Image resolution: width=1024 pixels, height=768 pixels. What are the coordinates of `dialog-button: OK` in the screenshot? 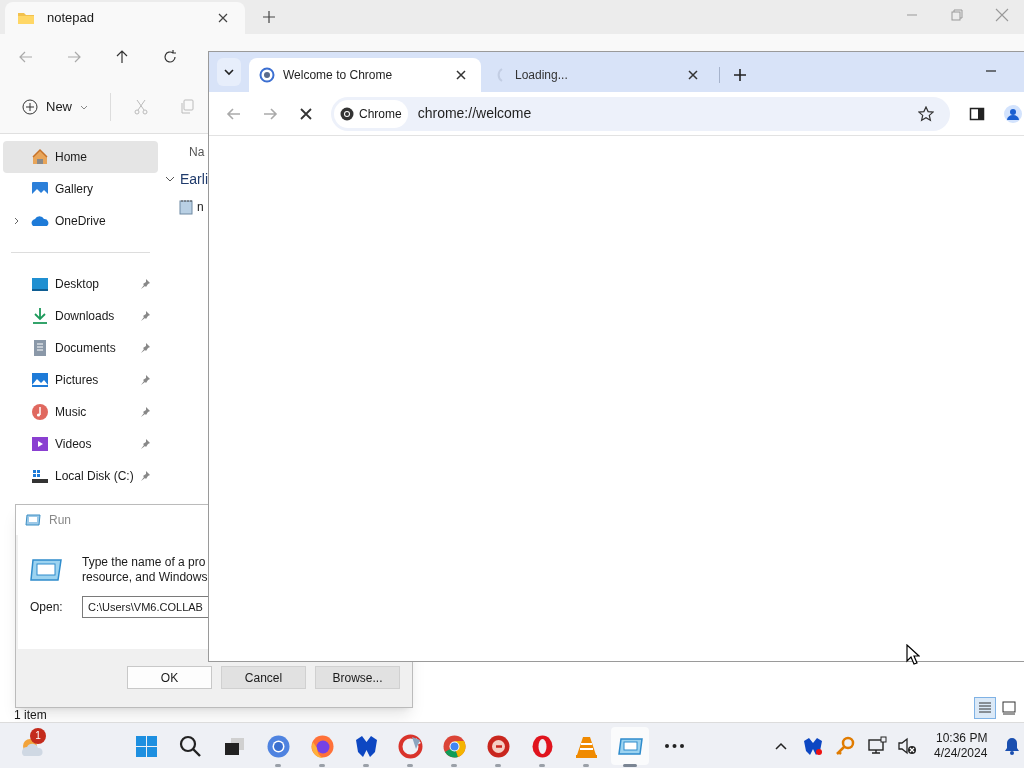 It's located at (169, 677).